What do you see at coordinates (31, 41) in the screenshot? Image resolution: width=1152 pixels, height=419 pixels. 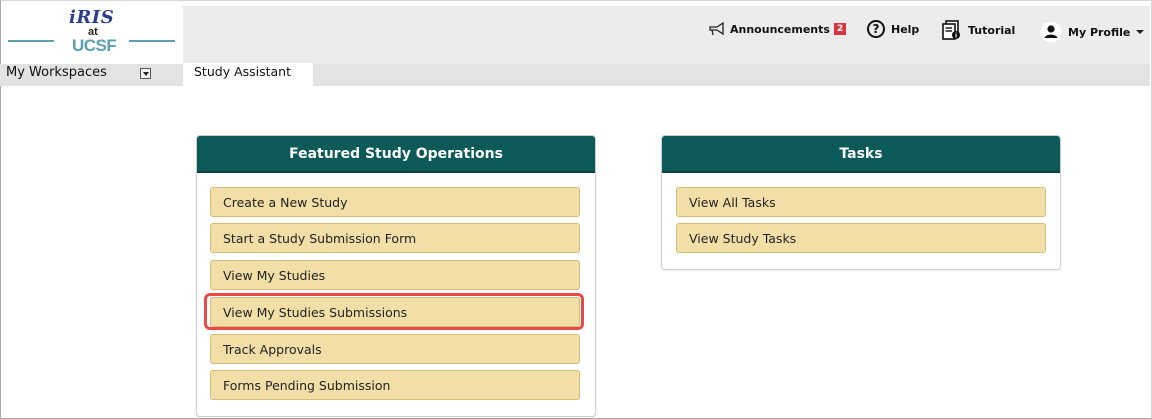 I see `logo-rule-left` at bounding box center [31, 41].